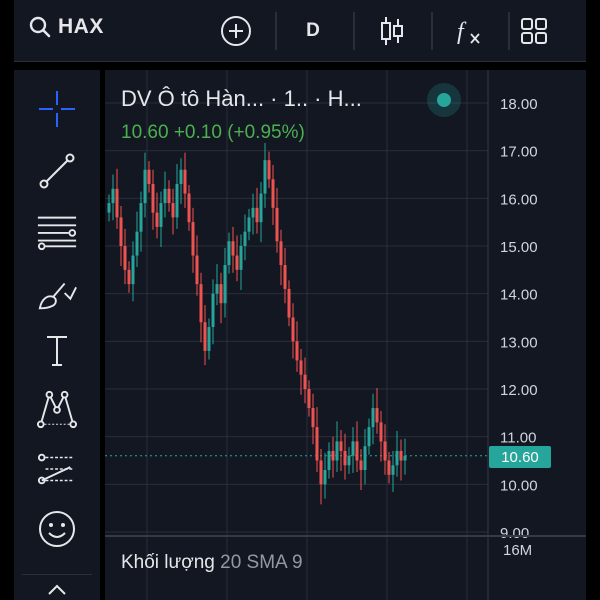 The height and width of the screenshot is (600, 600). I want to click on indicators-fx-icon: f, so click(468, 32).